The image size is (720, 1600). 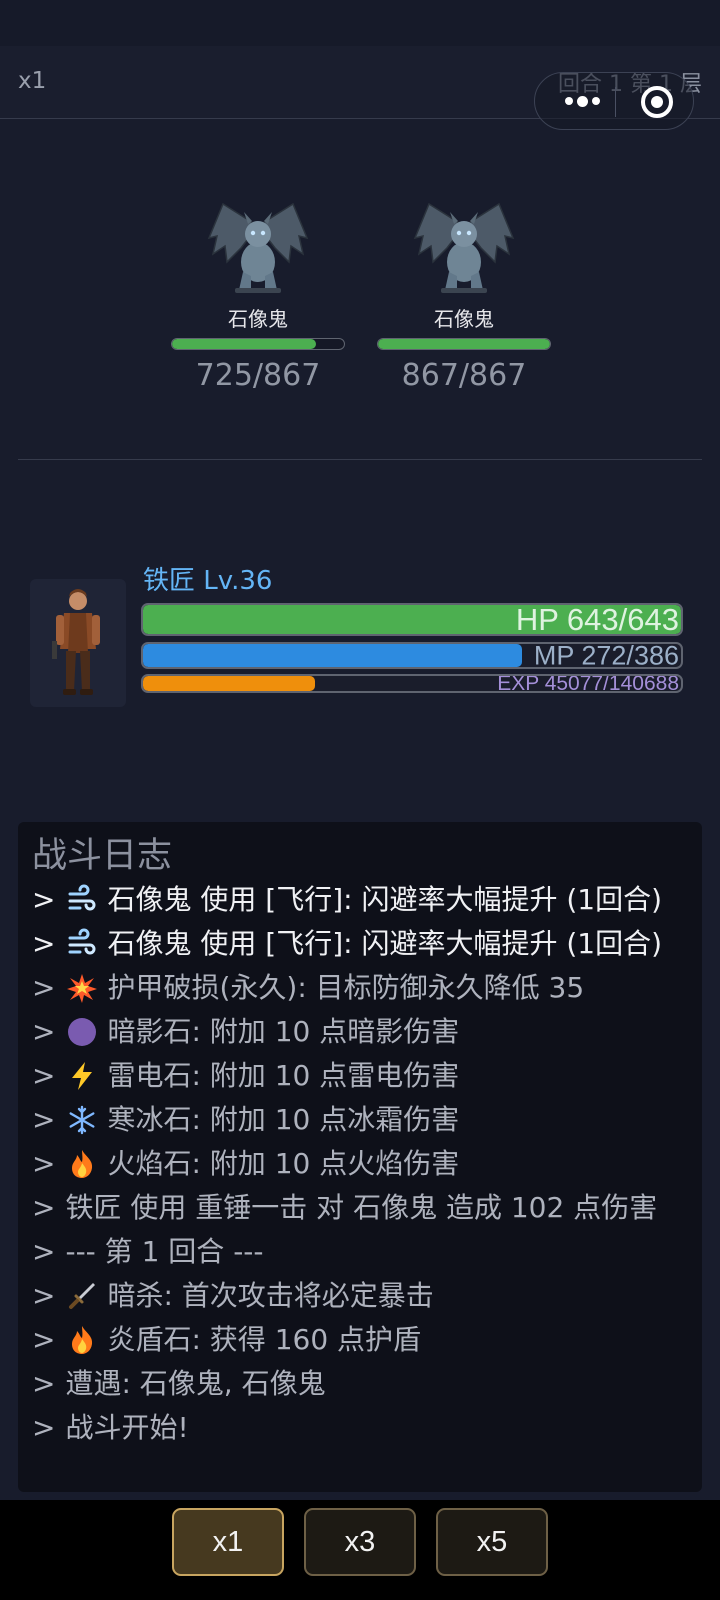 I want to click on player-mp-text: MP 272/386, so click(x=606, y=655).